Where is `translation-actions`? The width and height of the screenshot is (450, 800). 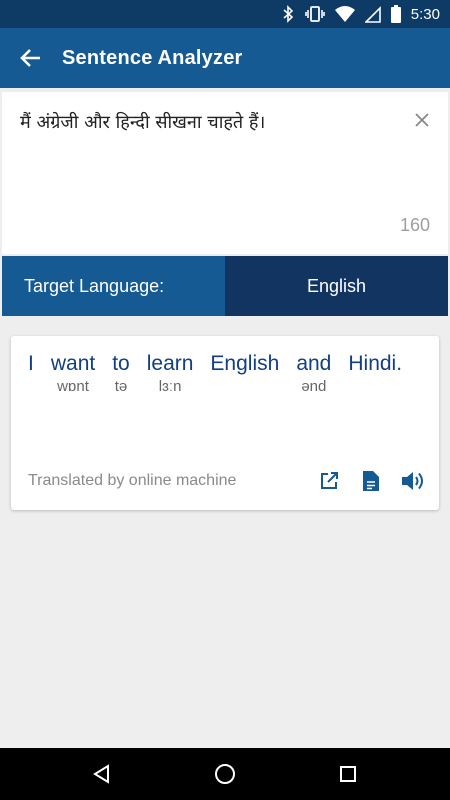
translation-actions is located at coordinates (371, 481).